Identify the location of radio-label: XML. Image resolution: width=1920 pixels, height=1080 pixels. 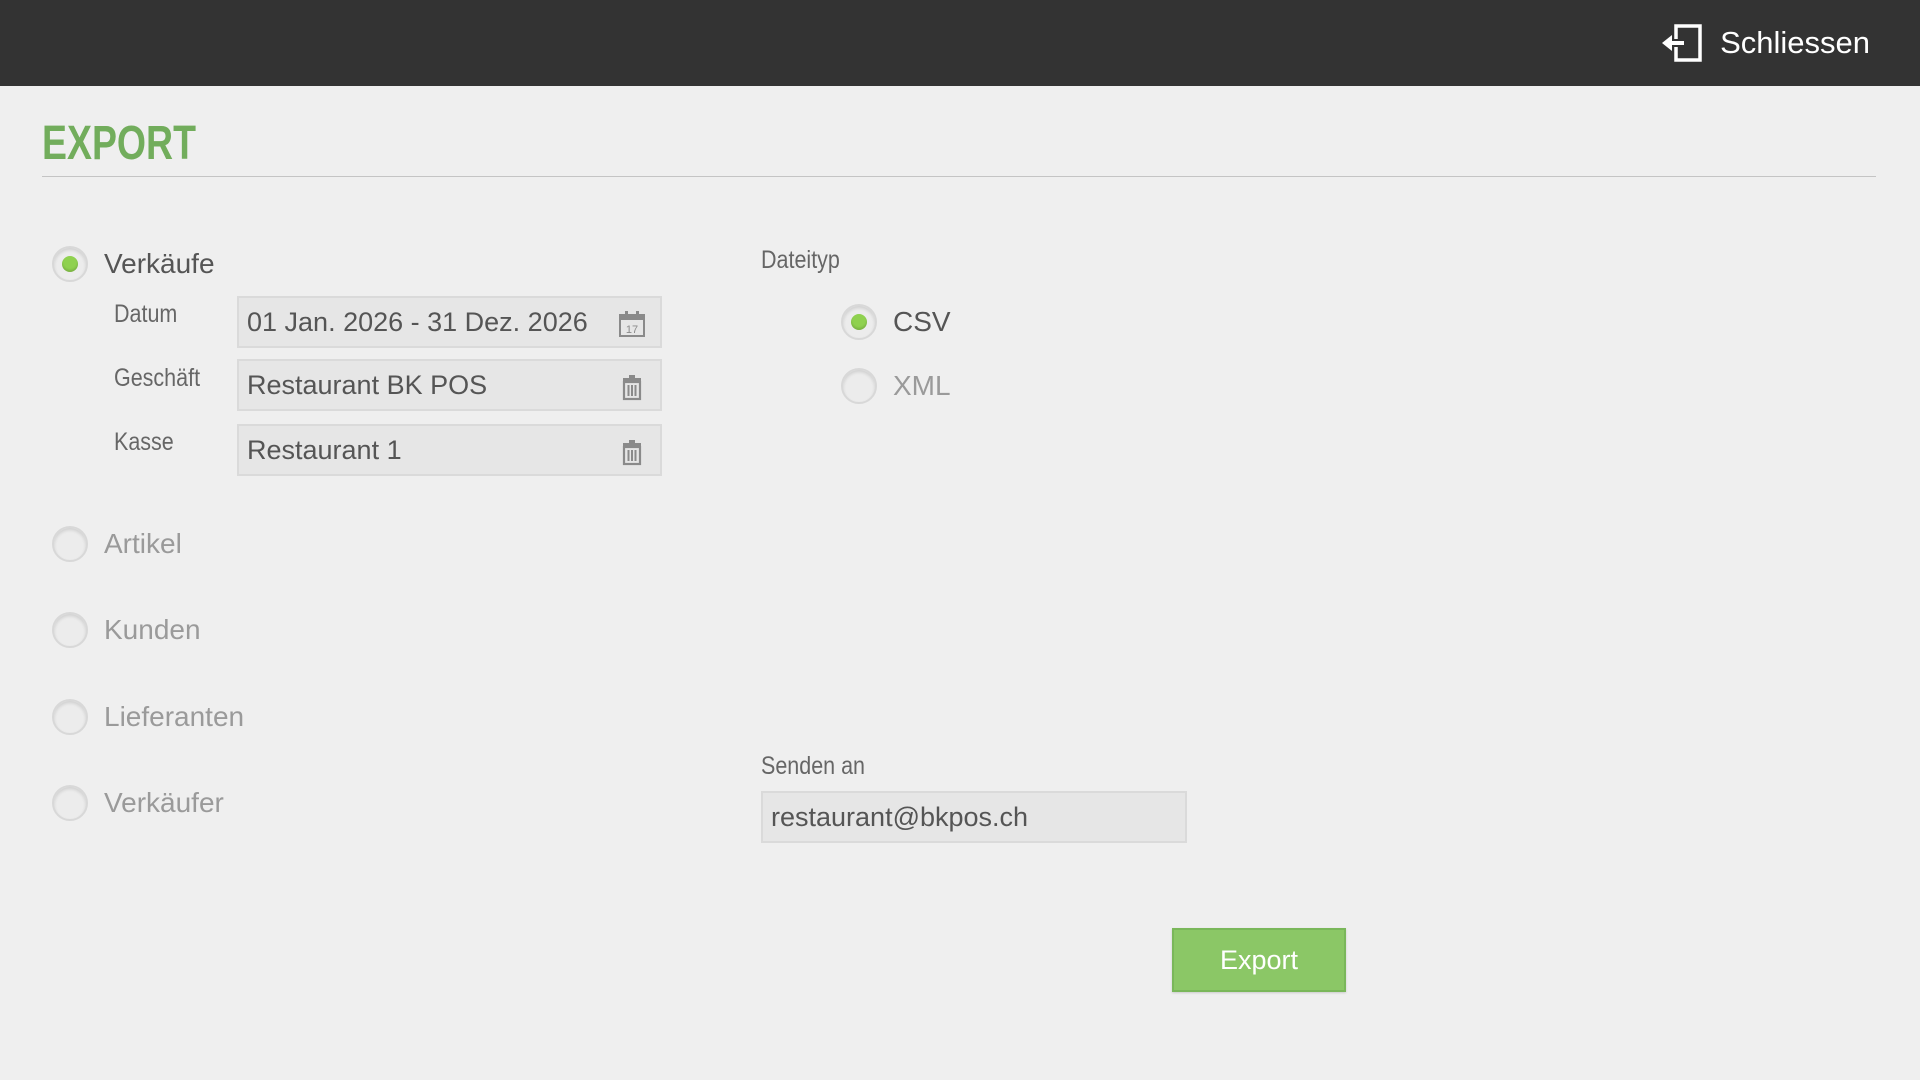
(922, 385).